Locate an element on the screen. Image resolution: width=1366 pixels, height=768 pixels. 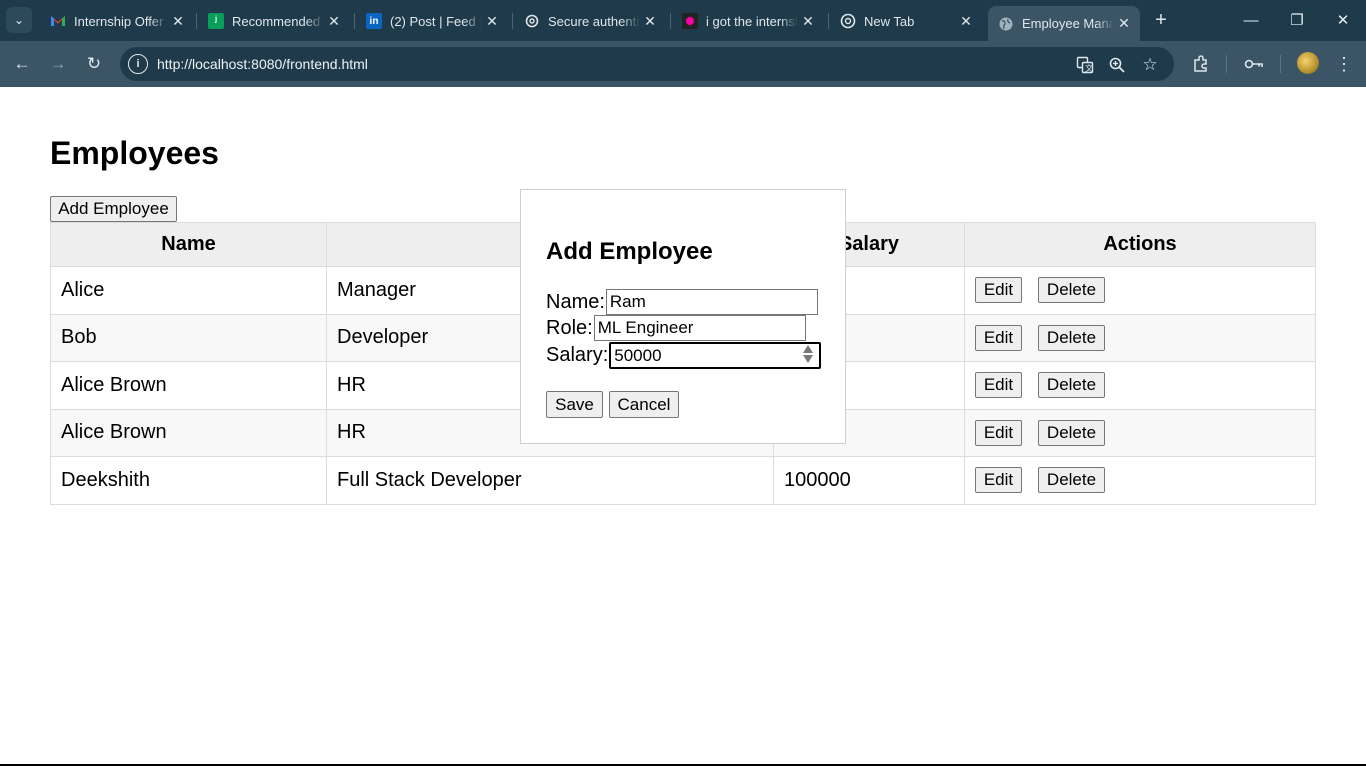
globe-icon is located at coordinates (1006, 24).